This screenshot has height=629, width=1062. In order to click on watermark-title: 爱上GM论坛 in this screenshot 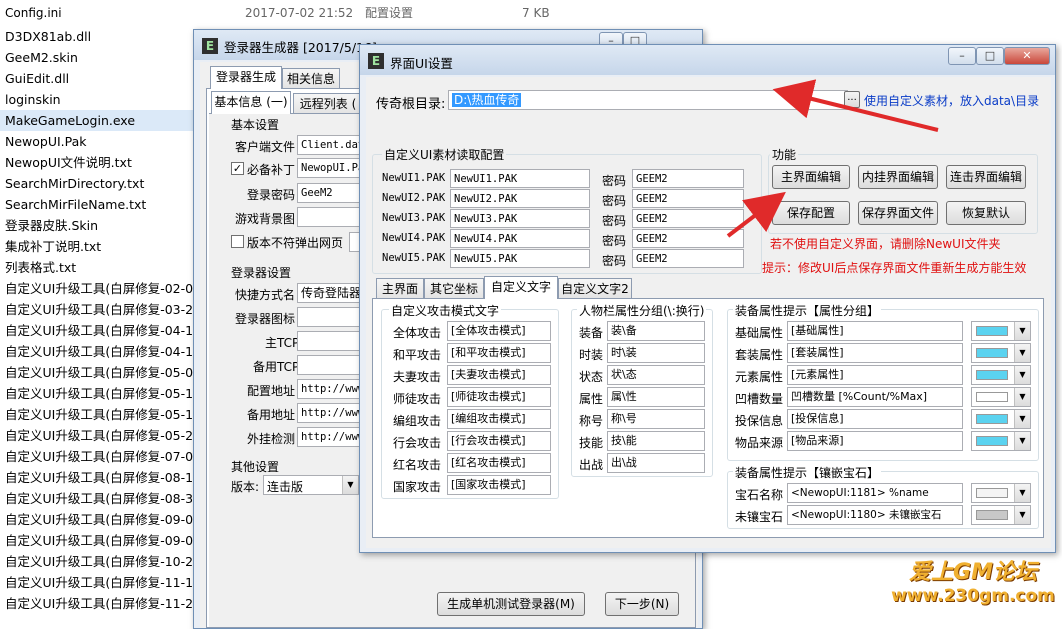, I will do `click(973, 572)`.